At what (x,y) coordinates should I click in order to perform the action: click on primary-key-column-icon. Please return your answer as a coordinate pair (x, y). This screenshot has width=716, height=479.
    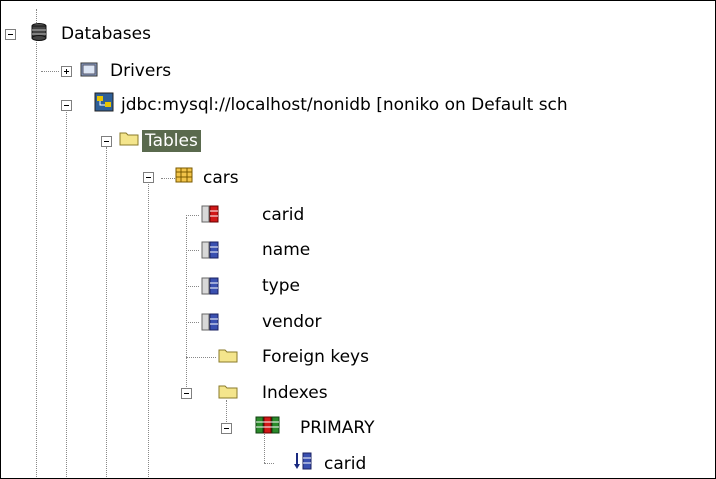
    Looking at the image, I should click on (210, 214).